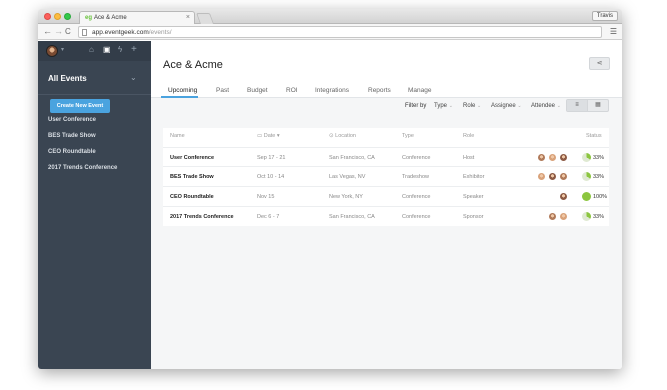  I want to click on filter-role-dropdown: Role ⌄, so click(472, 106).